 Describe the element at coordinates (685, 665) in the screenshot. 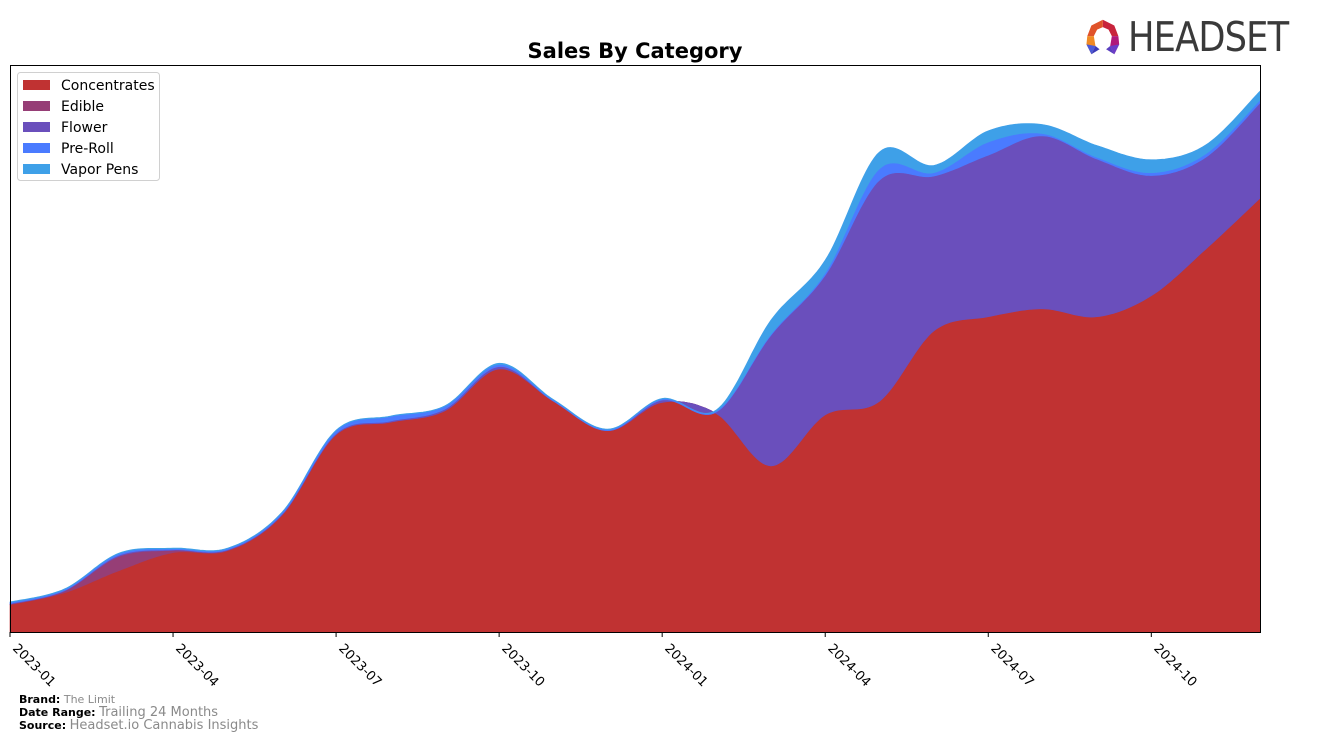

I see `x-tick-label: 2024-01` at that location.